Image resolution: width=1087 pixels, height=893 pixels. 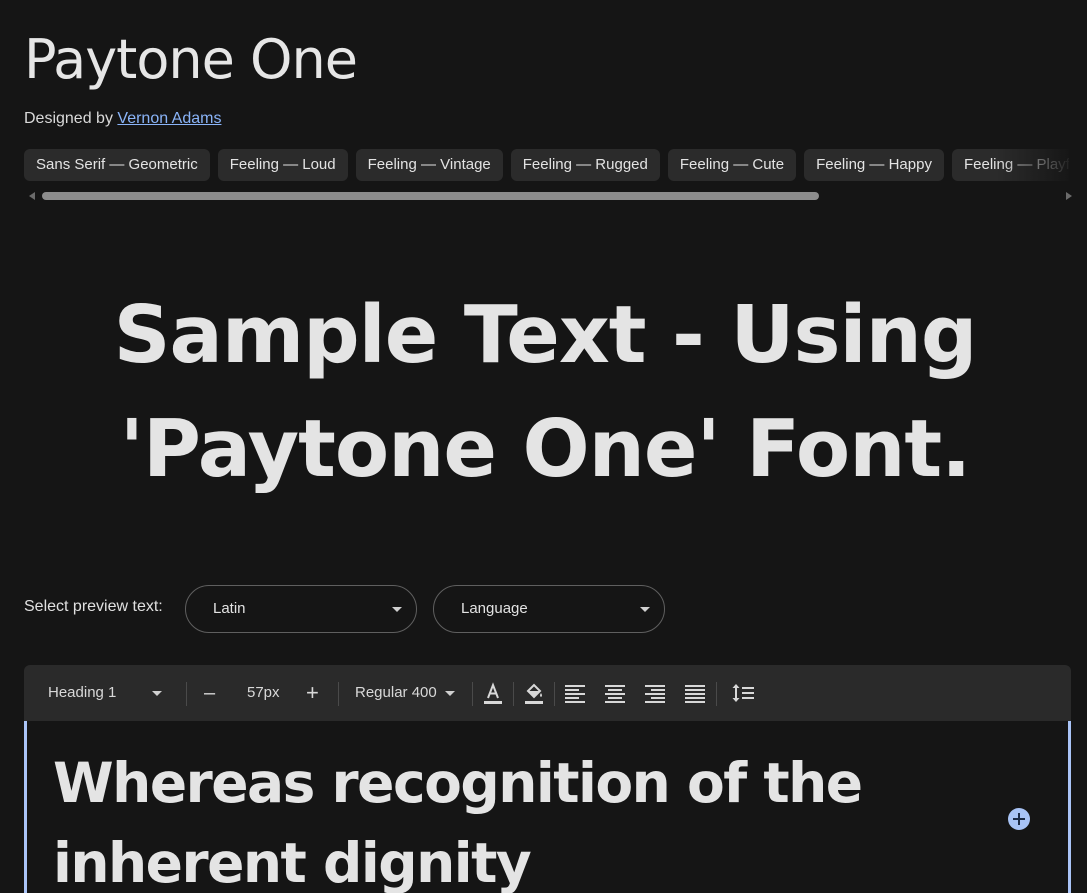 I want to click on tag-chip: Feeling — Playful, so click(x=1010, y=165).